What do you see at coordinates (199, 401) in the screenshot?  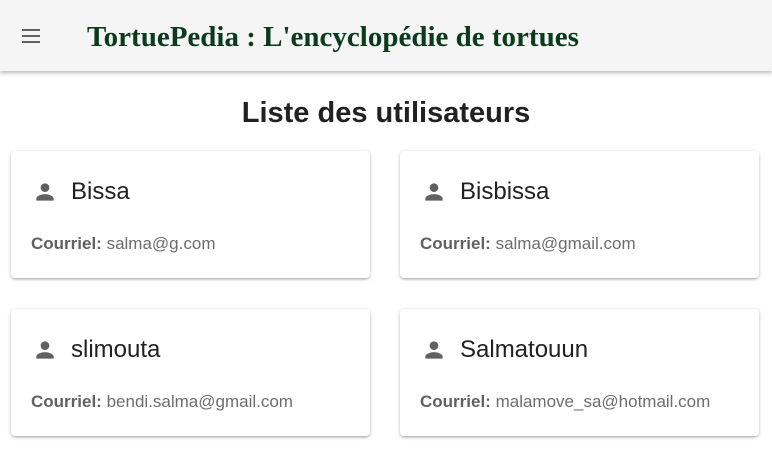 I see `email-value: bendi.salma@gmail.com` at bounding box center [199, 401].